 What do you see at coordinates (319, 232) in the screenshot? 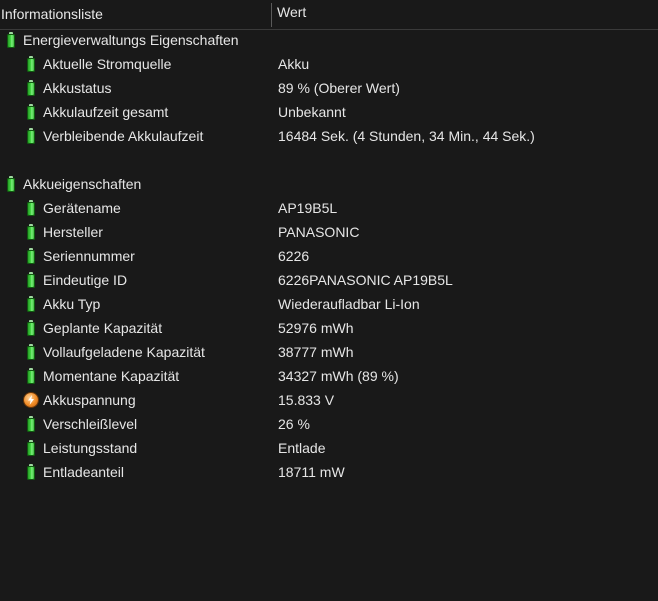
I see `item-value: PANASONIC` at bounding box center [319, 232].